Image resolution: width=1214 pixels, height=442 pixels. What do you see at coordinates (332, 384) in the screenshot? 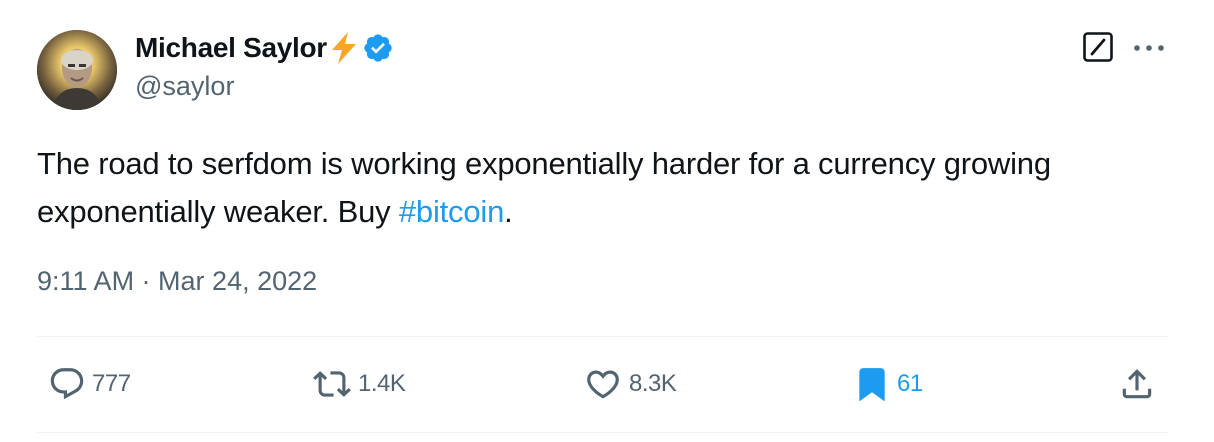
I see `repost-icon` at bounding box center [332, 384].